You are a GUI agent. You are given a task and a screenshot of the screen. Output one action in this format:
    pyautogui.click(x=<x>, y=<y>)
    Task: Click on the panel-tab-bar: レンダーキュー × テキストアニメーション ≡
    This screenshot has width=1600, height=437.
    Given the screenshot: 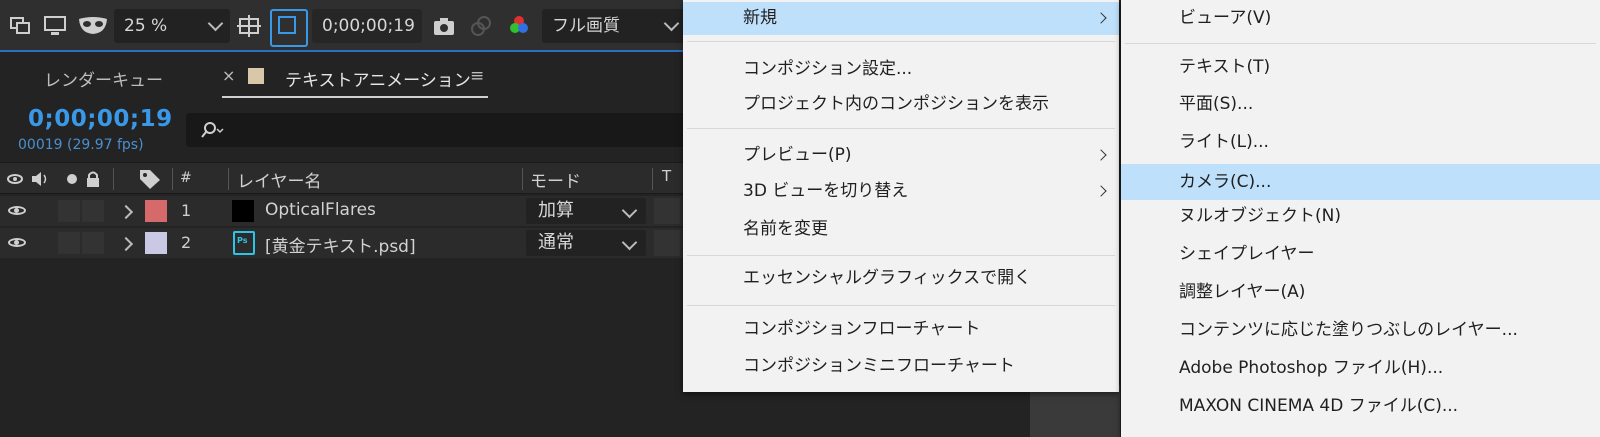 What is the action you would take?
    pyautogui.click(x=350, y=77)
    